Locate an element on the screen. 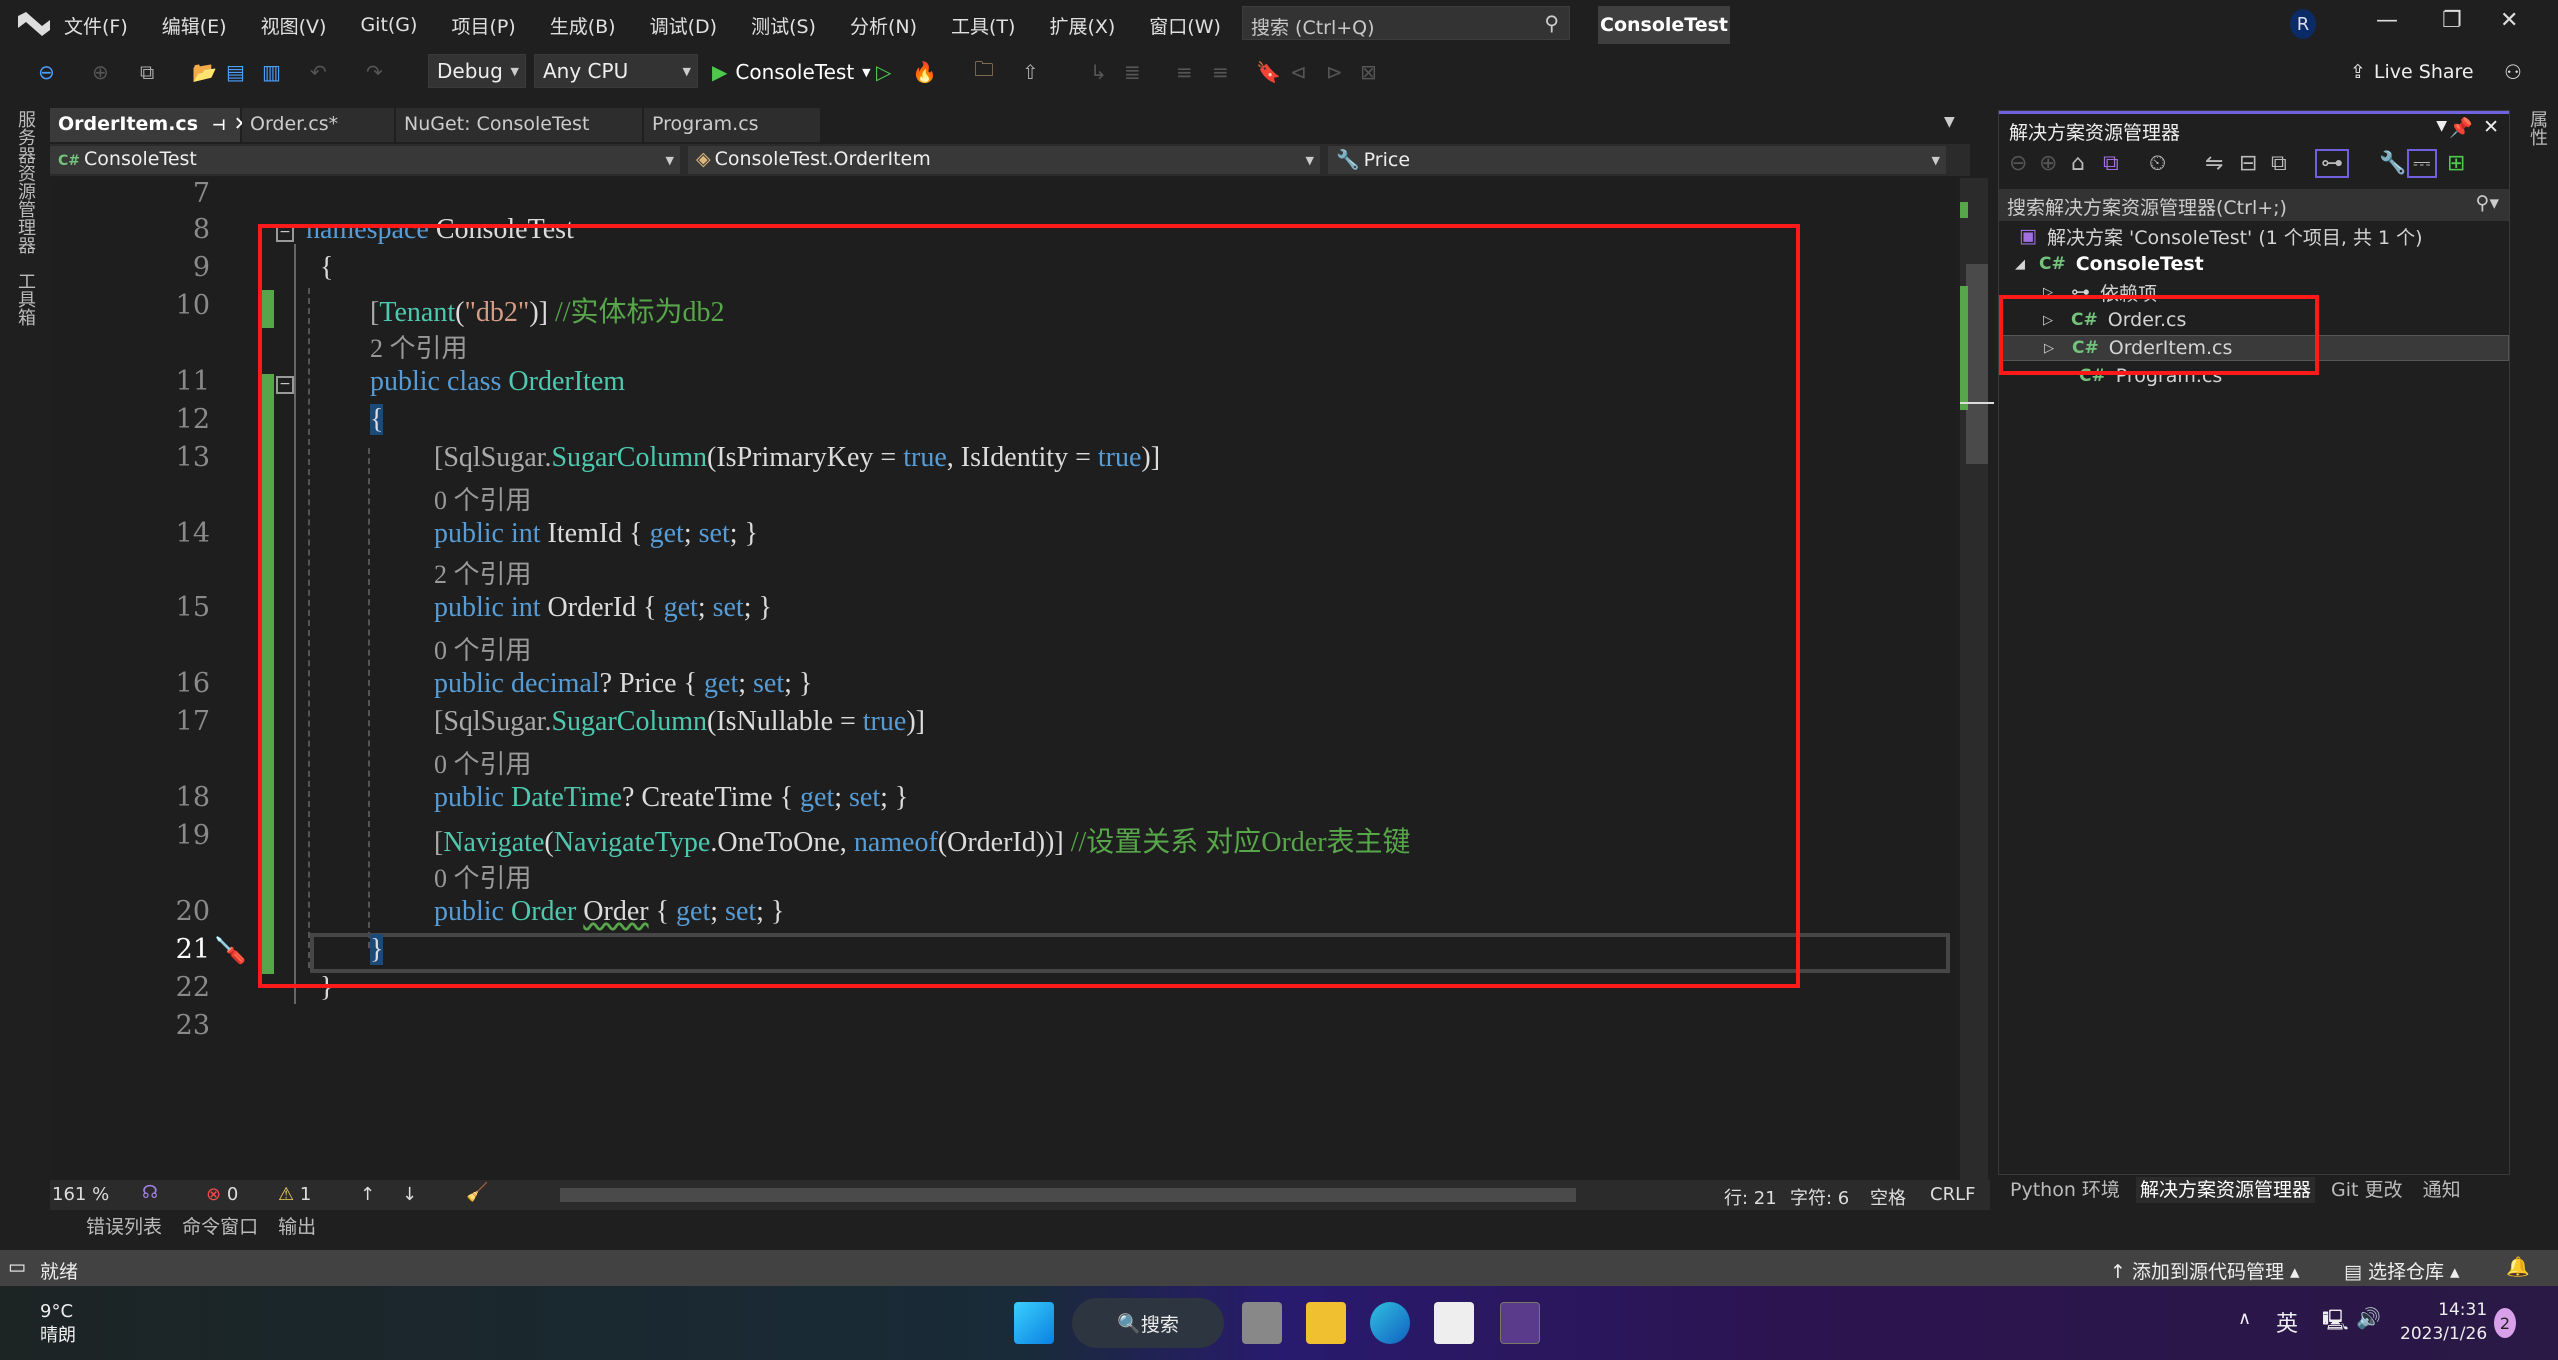  minimize-icon: — is located at coordinates (2387, 20).